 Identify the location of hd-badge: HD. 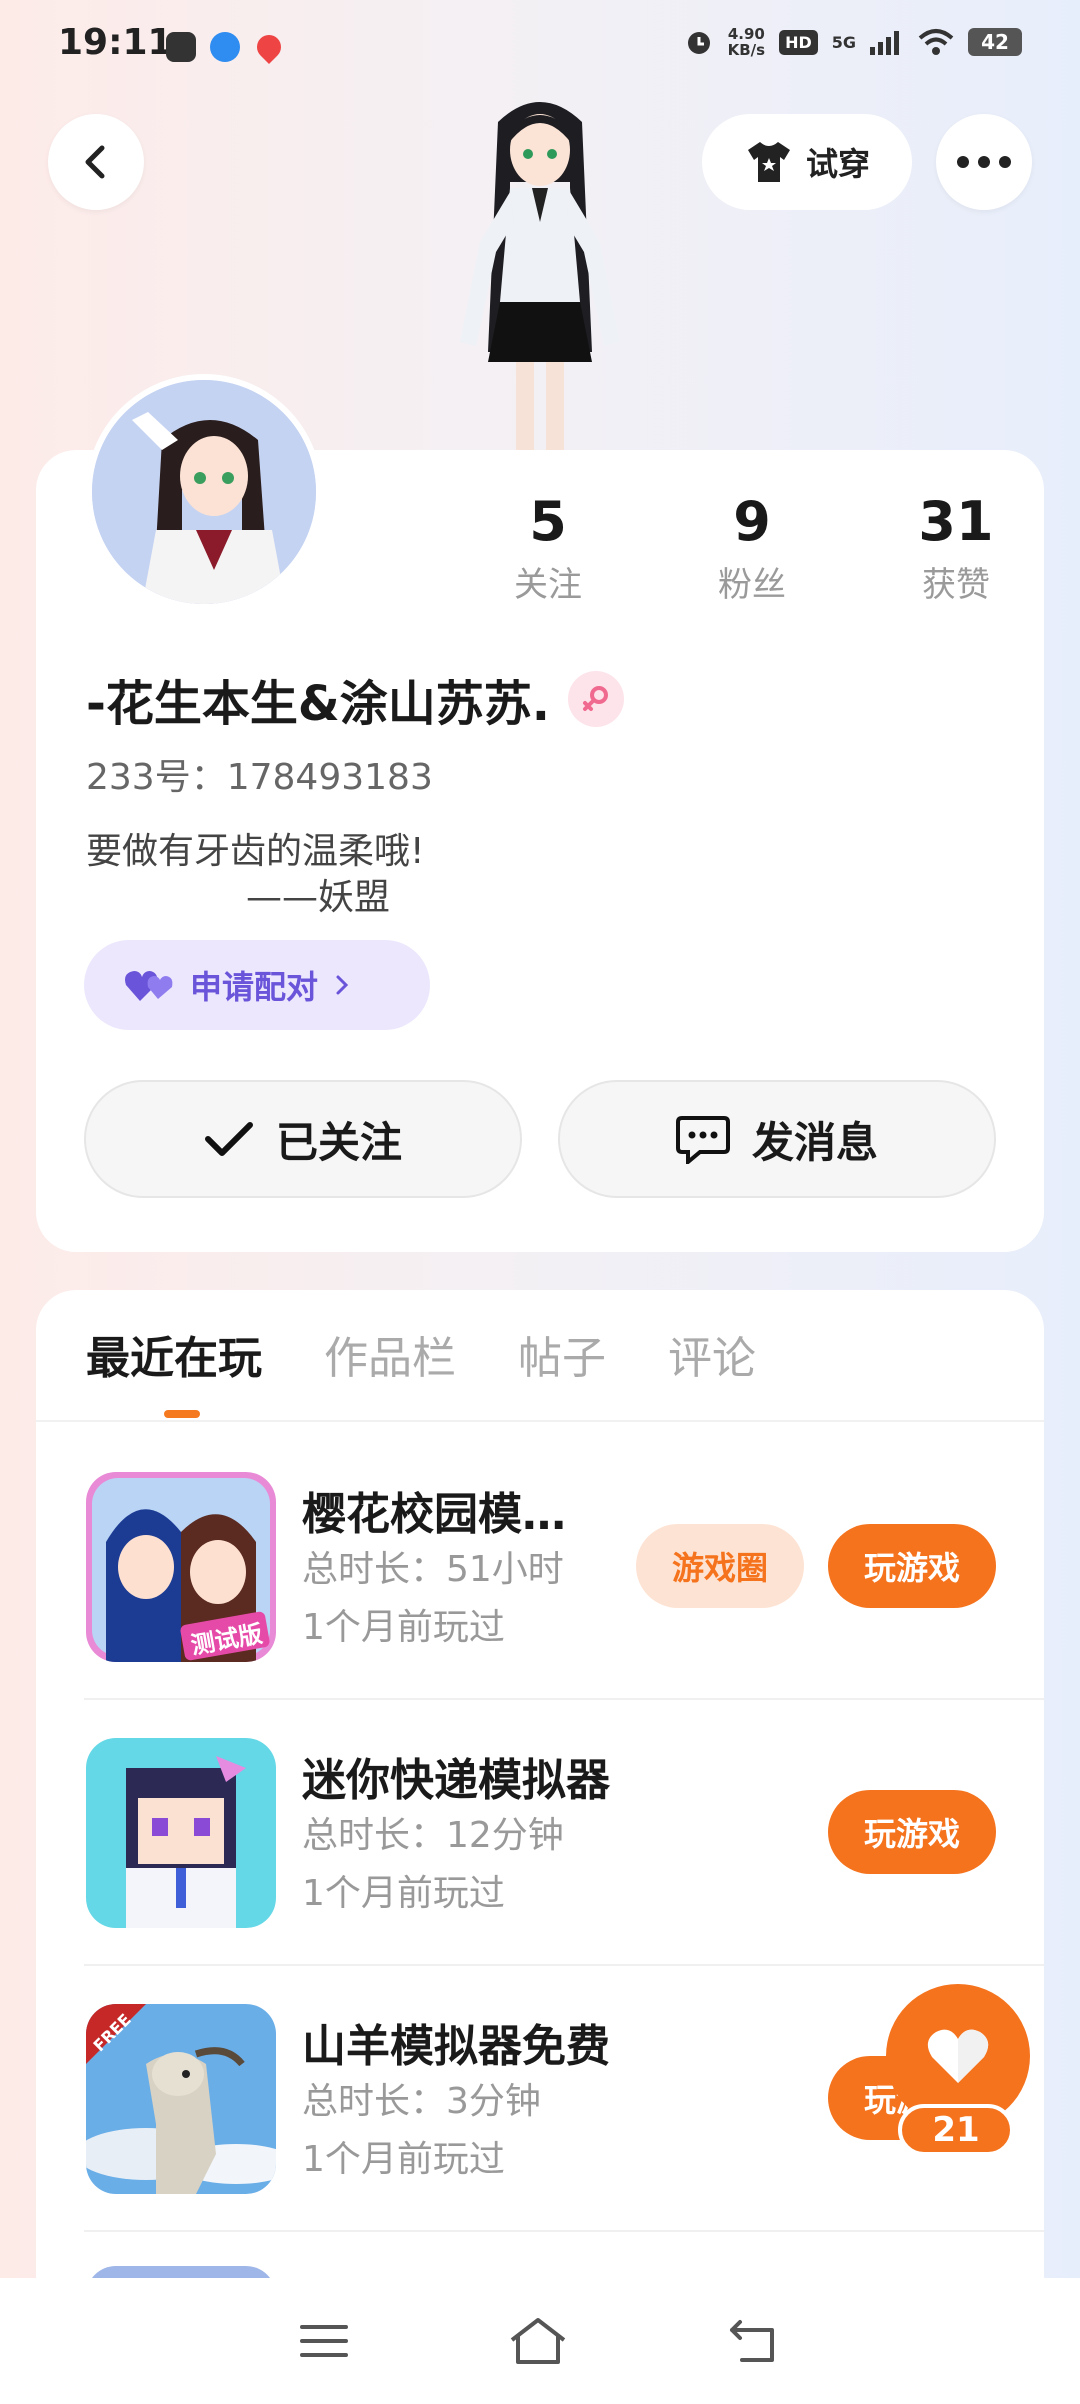
(798, 42).